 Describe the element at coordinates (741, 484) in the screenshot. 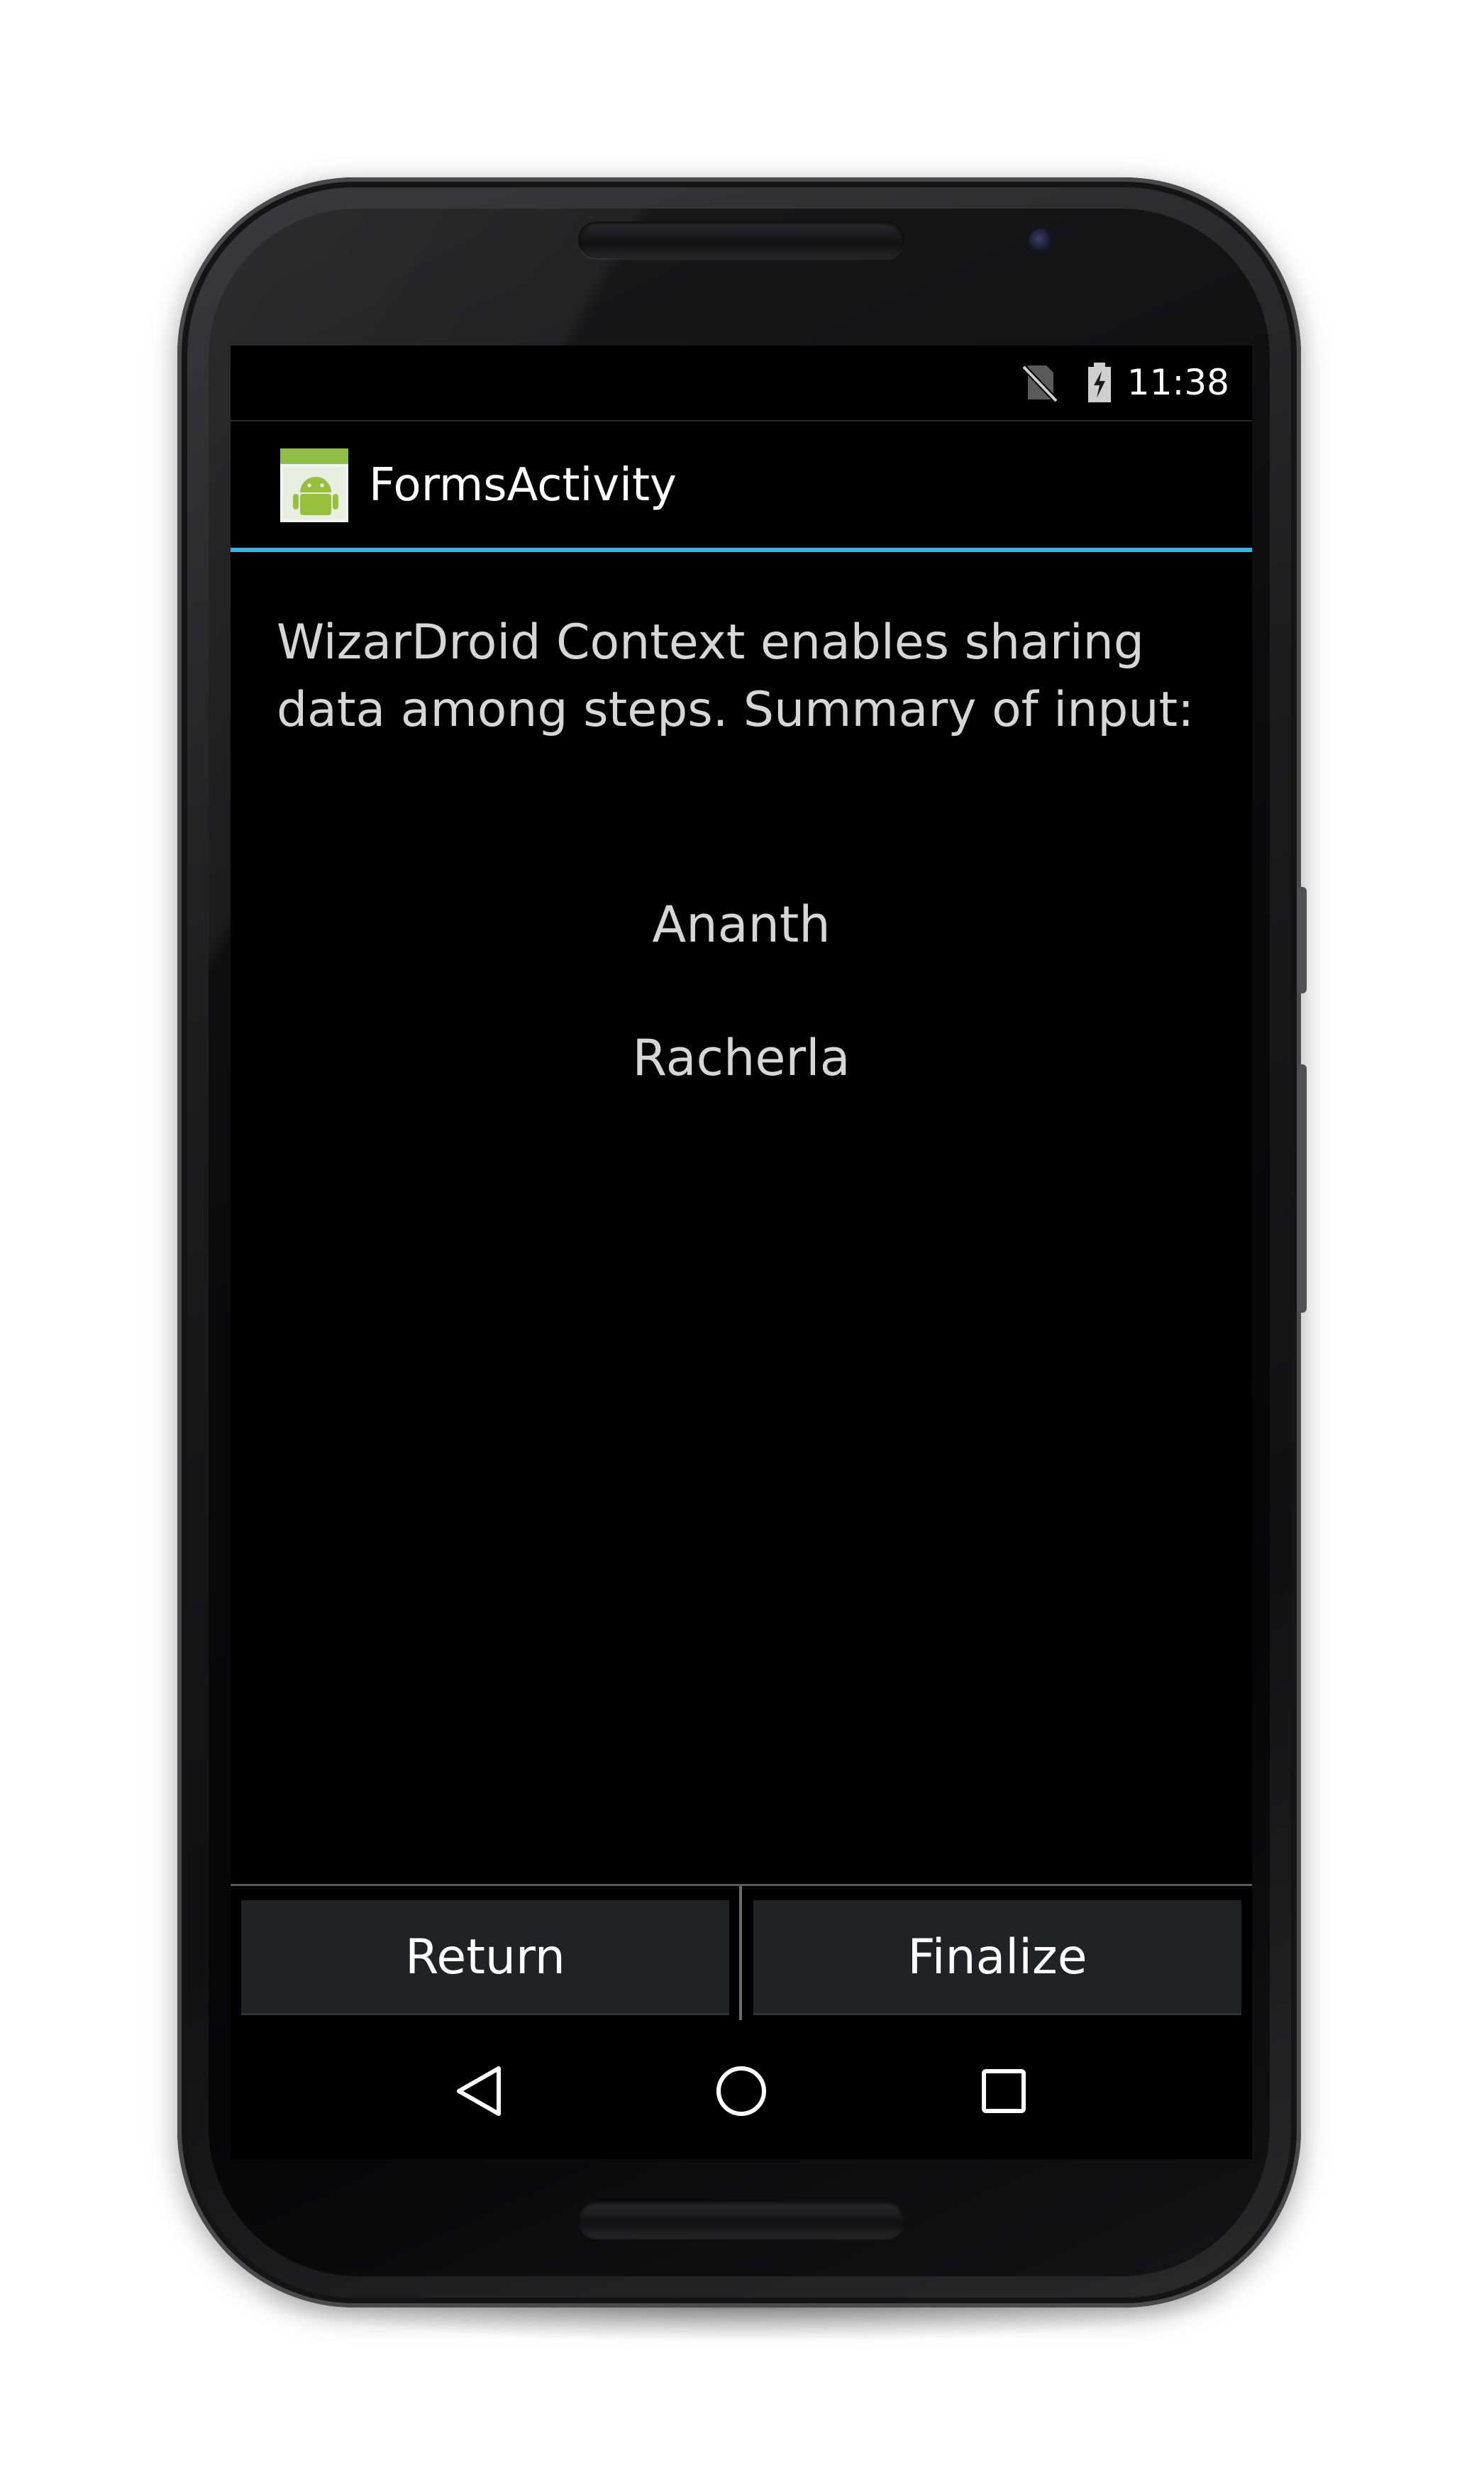

I see `action-bar: FormsActivity` at that location.